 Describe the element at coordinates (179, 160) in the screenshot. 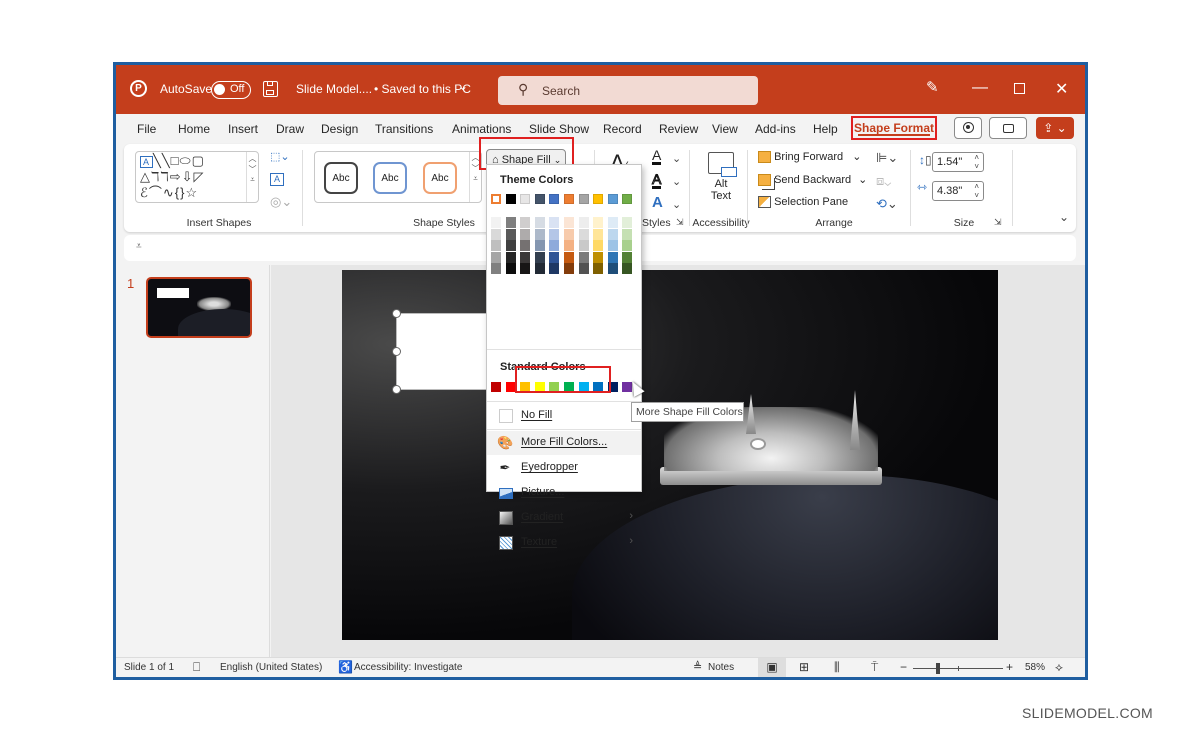

I see `line-shapes-icon: ╲╲□⬭▢` at that location.